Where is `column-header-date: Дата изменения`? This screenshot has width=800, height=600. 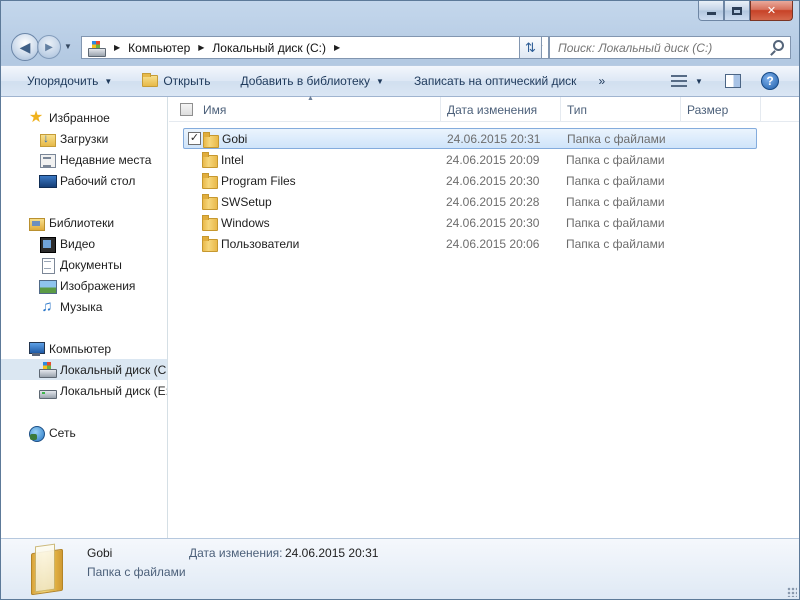
column-header-date: Дата изменения is located at coordinates (501, 109).